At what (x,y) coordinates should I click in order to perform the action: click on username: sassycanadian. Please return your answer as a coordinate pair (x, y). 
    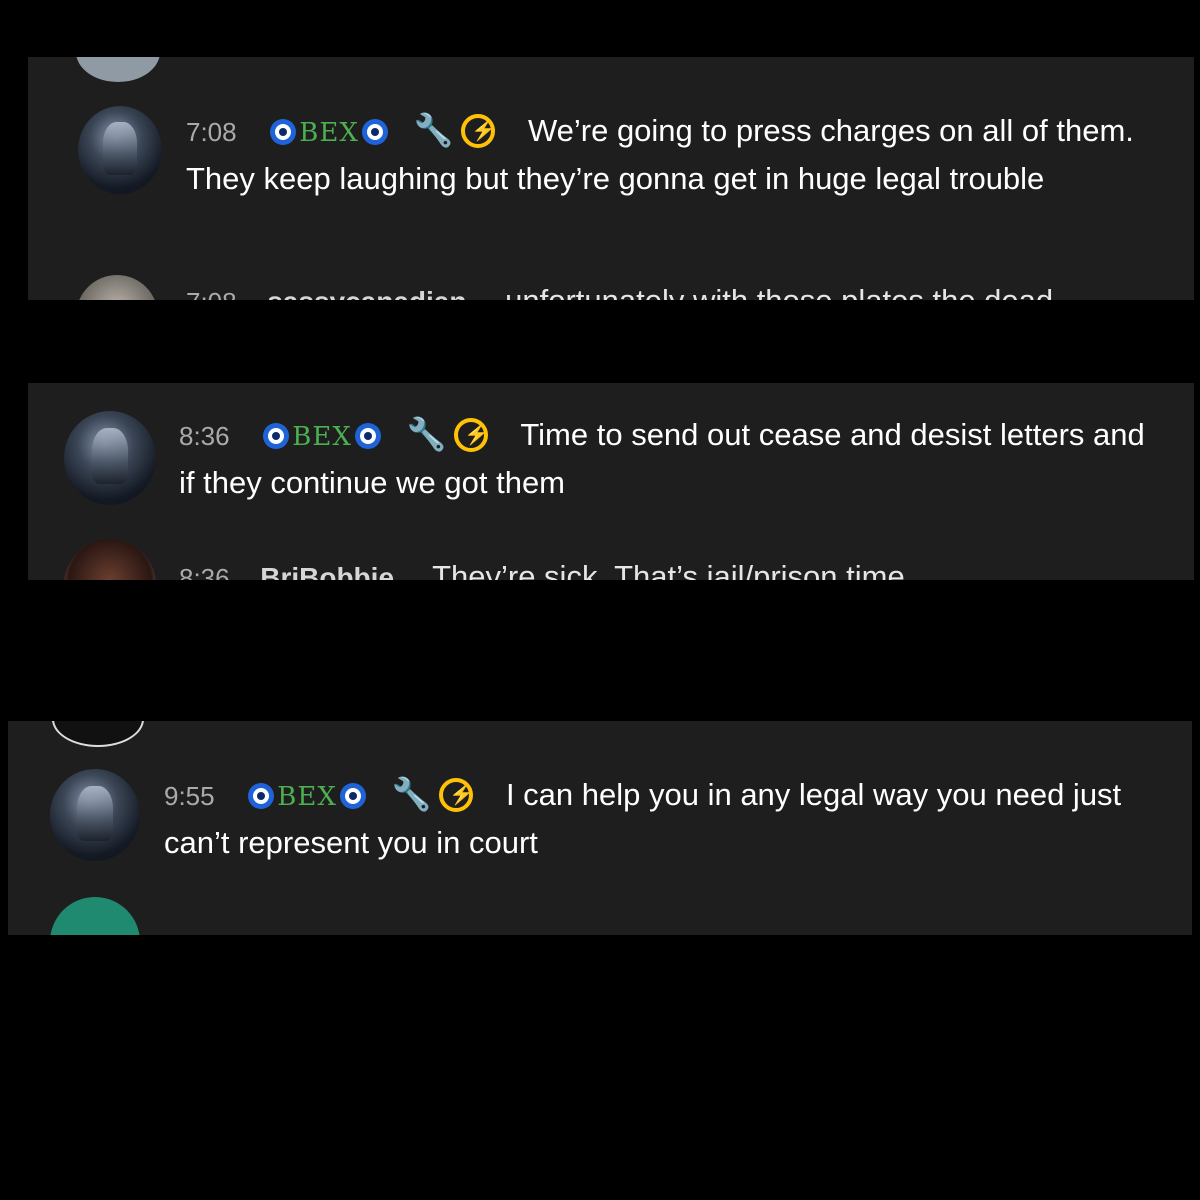
    Looking at the image, I should click on (366, 293).